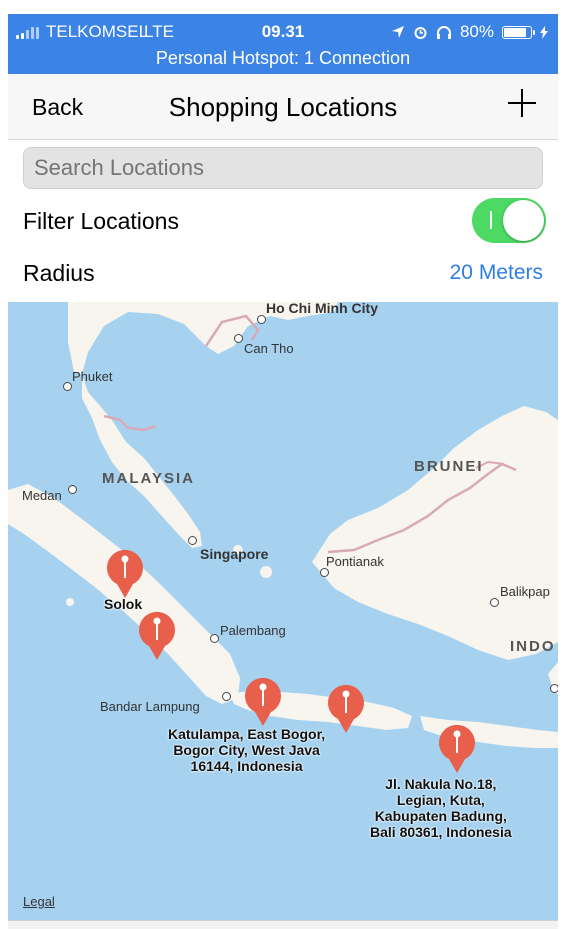  Describe the element at coordinates (269, 348) in the screenshot. I see `map-label-can-tho: Can Tho` at that location.